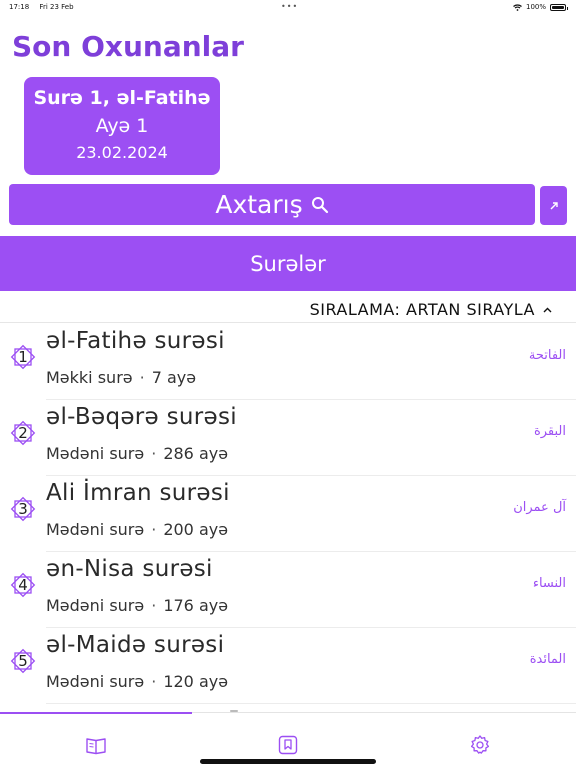  I want to click on sura-number: 2, so click(23, 433).